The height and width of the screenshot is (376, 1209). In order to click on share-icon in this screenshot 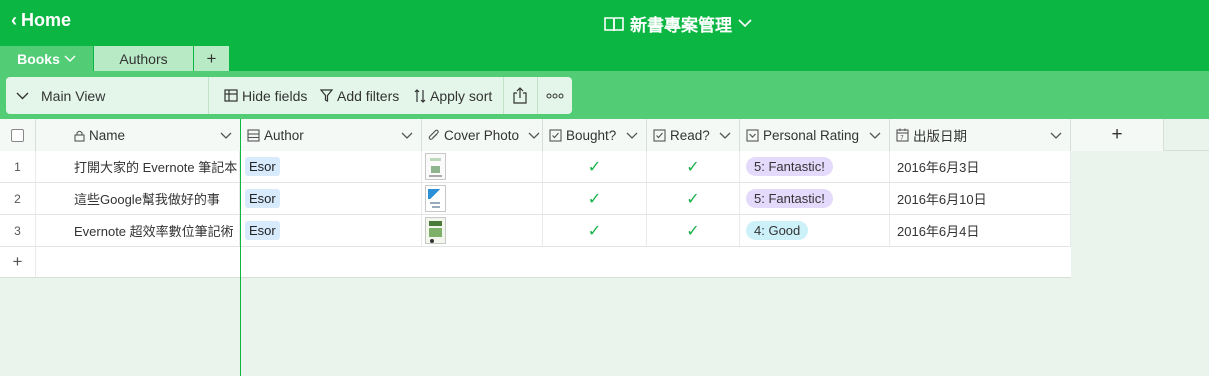, I will do `click(520, 95)`.